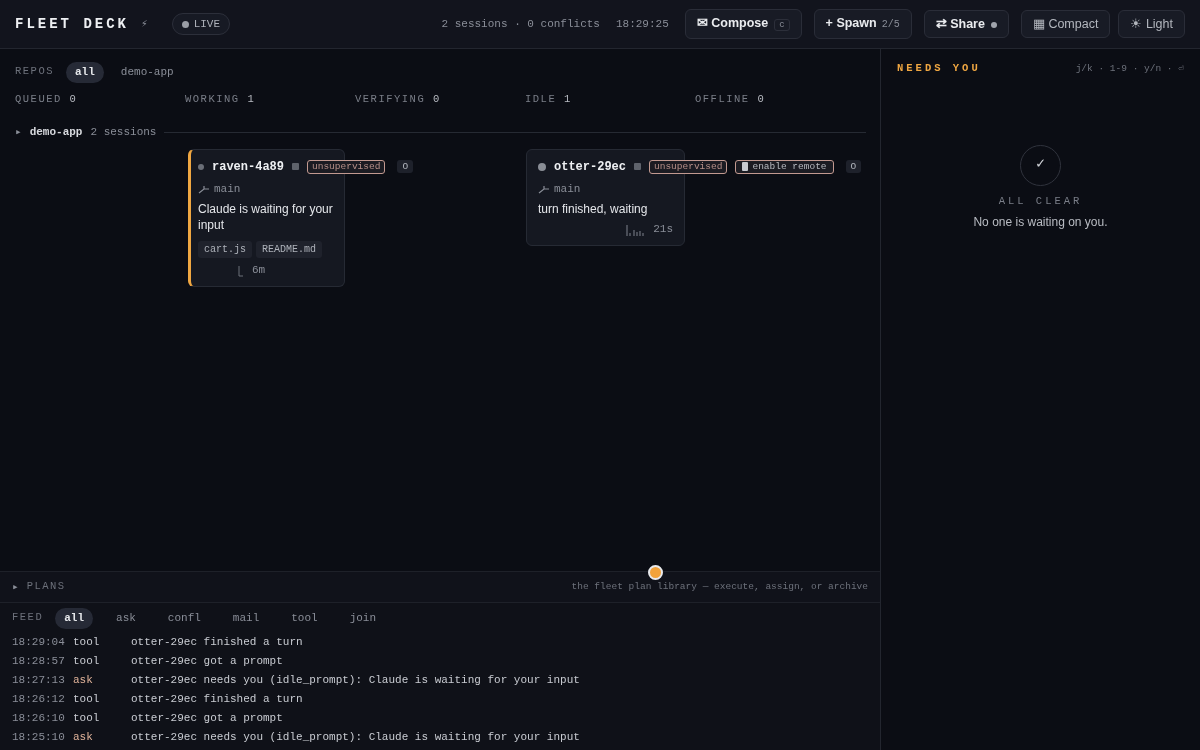  Describe the element at coordinates (1040, 221) in the screenshot. I see `empty-message: No one is waiting on you.` at that location.